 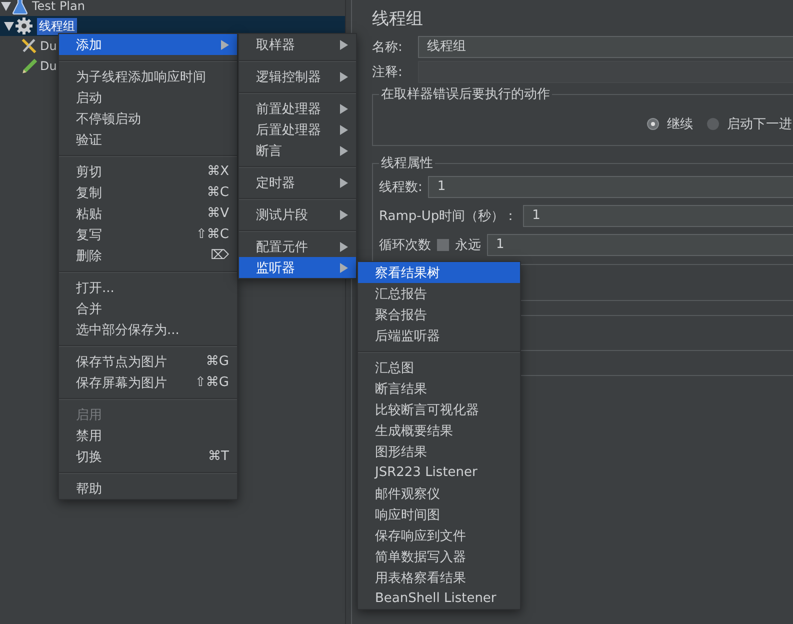 I want to click on loop-count-field: 1, so click(x=640, y=245).